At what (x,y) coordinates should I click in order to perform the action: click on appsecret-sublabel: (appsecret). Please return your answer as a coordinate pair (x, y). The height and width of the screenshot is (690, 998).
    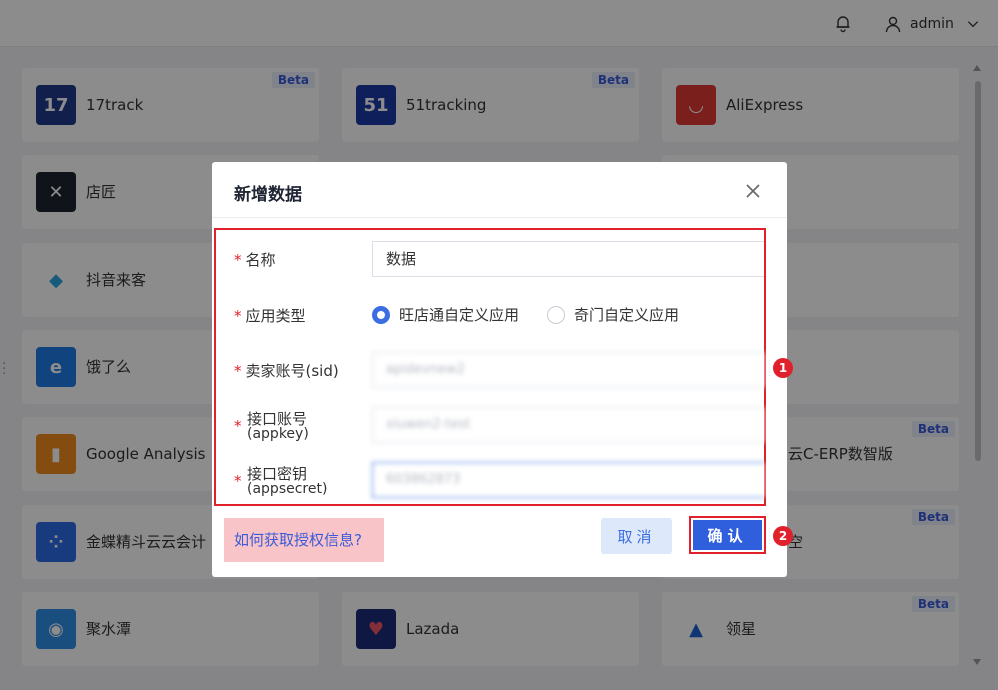
    Looking at the image, I should click on (287, 489).